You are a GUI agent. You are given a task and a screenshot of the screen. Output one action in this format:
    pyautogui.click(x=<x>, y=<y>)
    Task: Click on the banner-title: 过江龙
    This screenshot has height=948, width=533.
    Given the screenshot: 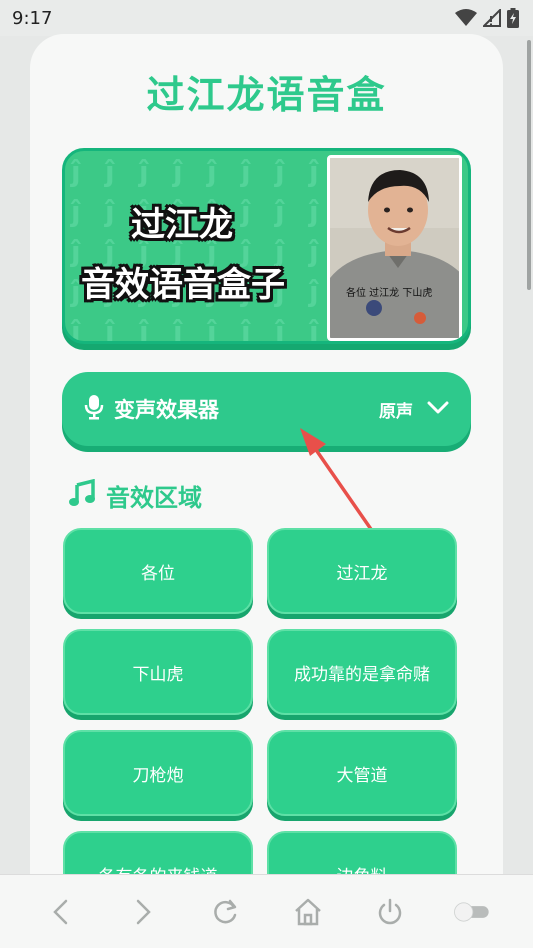 What is the action you would take?
    pyautogui.click(x=182, y=225)
    